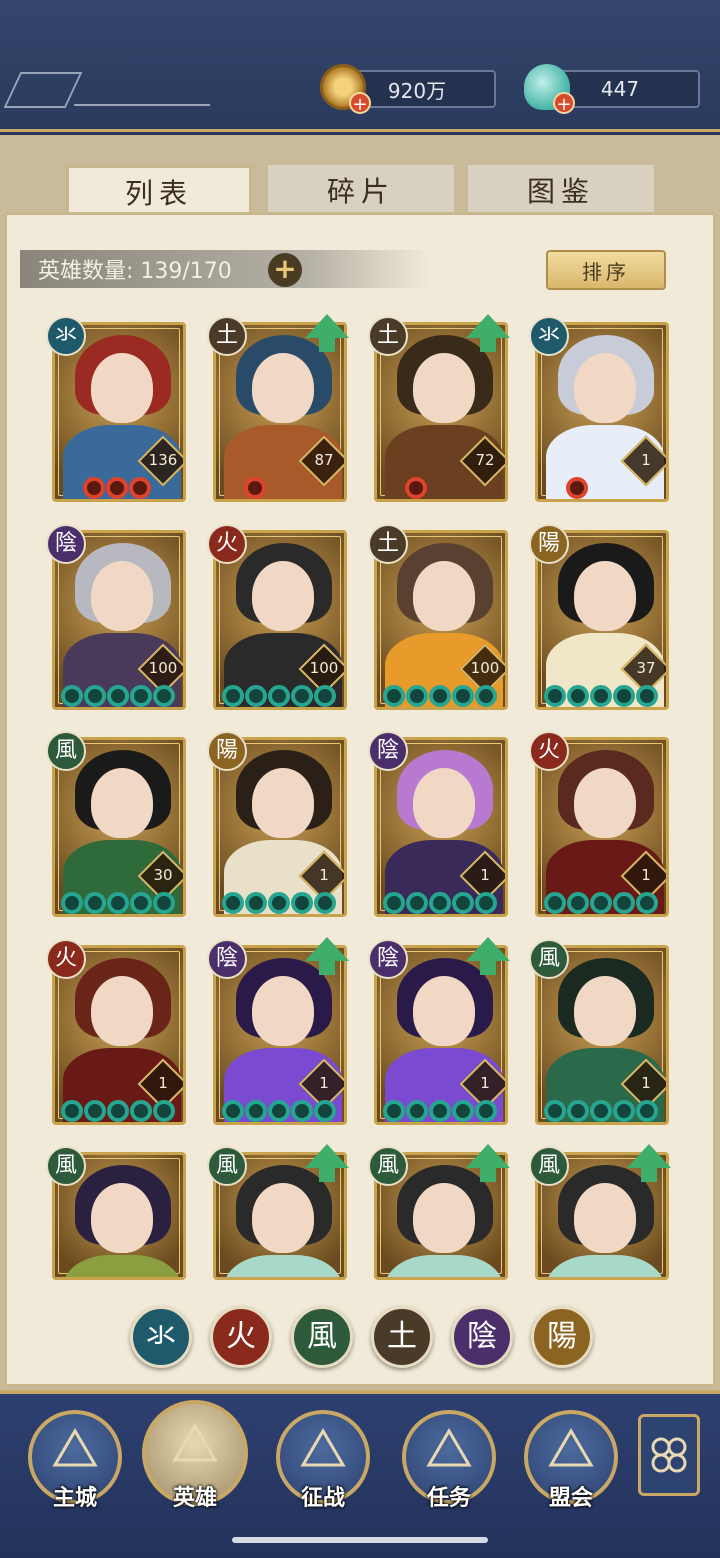  Describe the element at coordinates (323, 1447) in the screenshot. I see `battle-icon` at that location.